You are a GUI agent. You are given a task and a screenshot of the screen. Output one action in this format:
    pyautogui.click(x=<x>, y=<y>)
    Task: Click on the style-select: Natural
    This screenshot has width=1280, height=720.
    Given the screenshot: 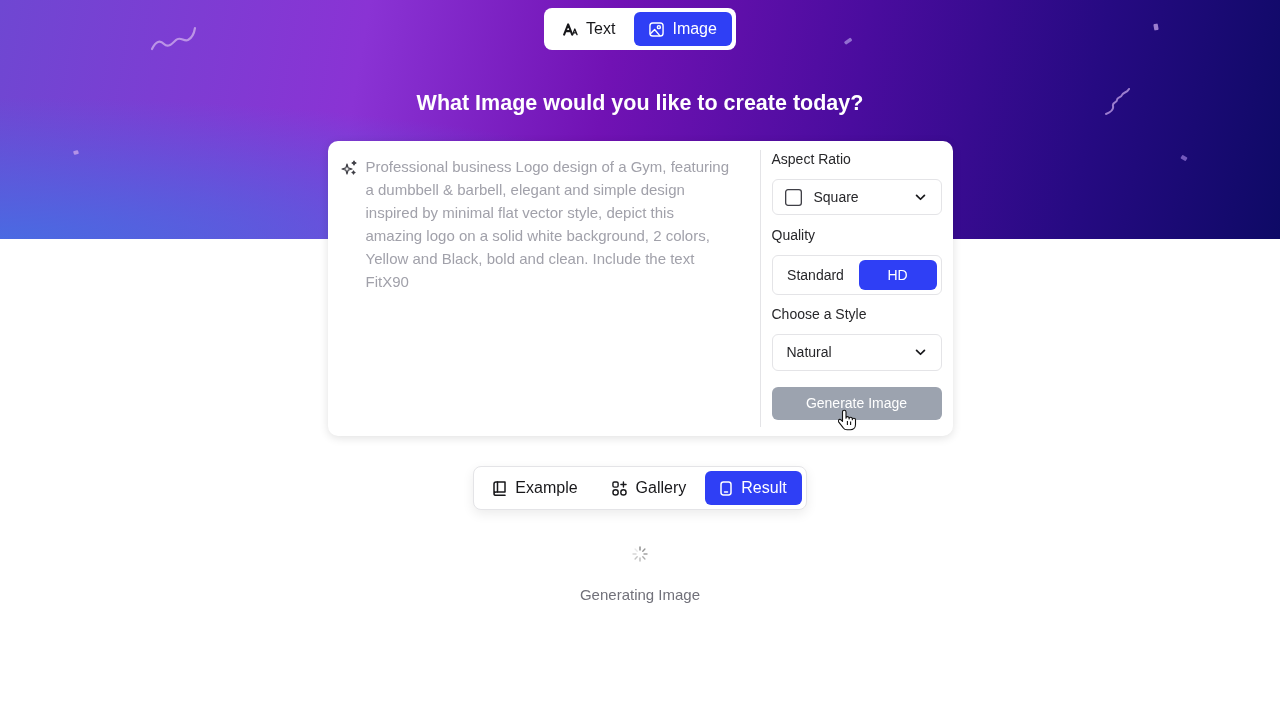 What is the action you would take?
    pyautogui.click(x=856, y=352)
    